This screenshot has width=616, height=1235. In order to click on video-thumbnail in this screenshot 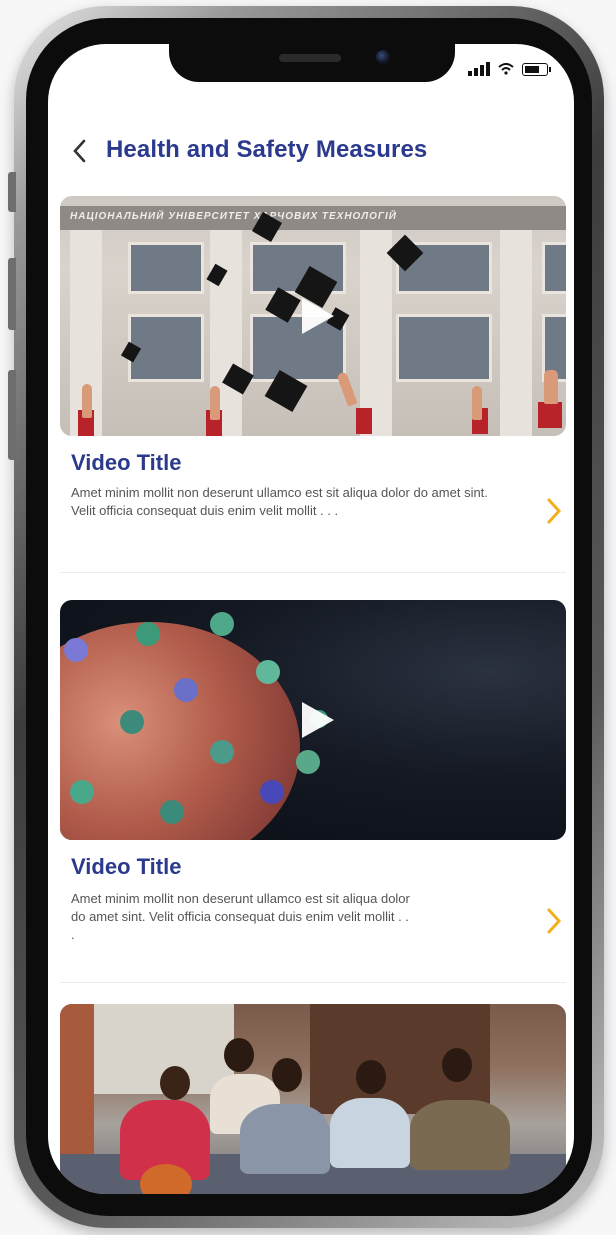, I will do `click(313, 1099)`.